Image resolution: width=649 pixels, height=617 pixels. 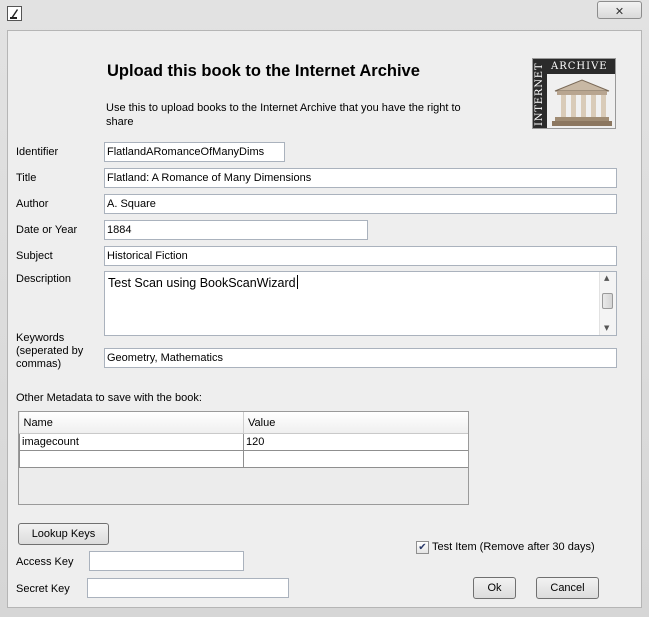 I want to click on access-key-label: Access Key, so click(x=45, y=562).